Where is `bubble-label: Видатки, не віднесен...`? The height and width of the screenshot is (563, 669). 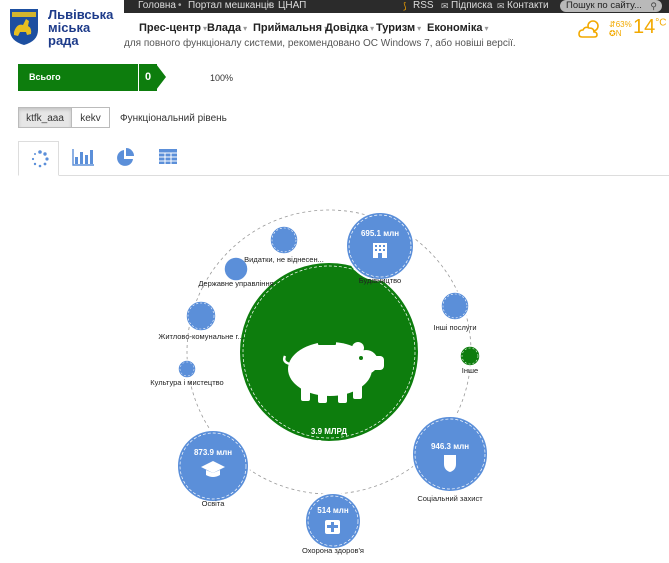 bubble-label: Видатки, не віднесен... is located at coordinates (284, 259).